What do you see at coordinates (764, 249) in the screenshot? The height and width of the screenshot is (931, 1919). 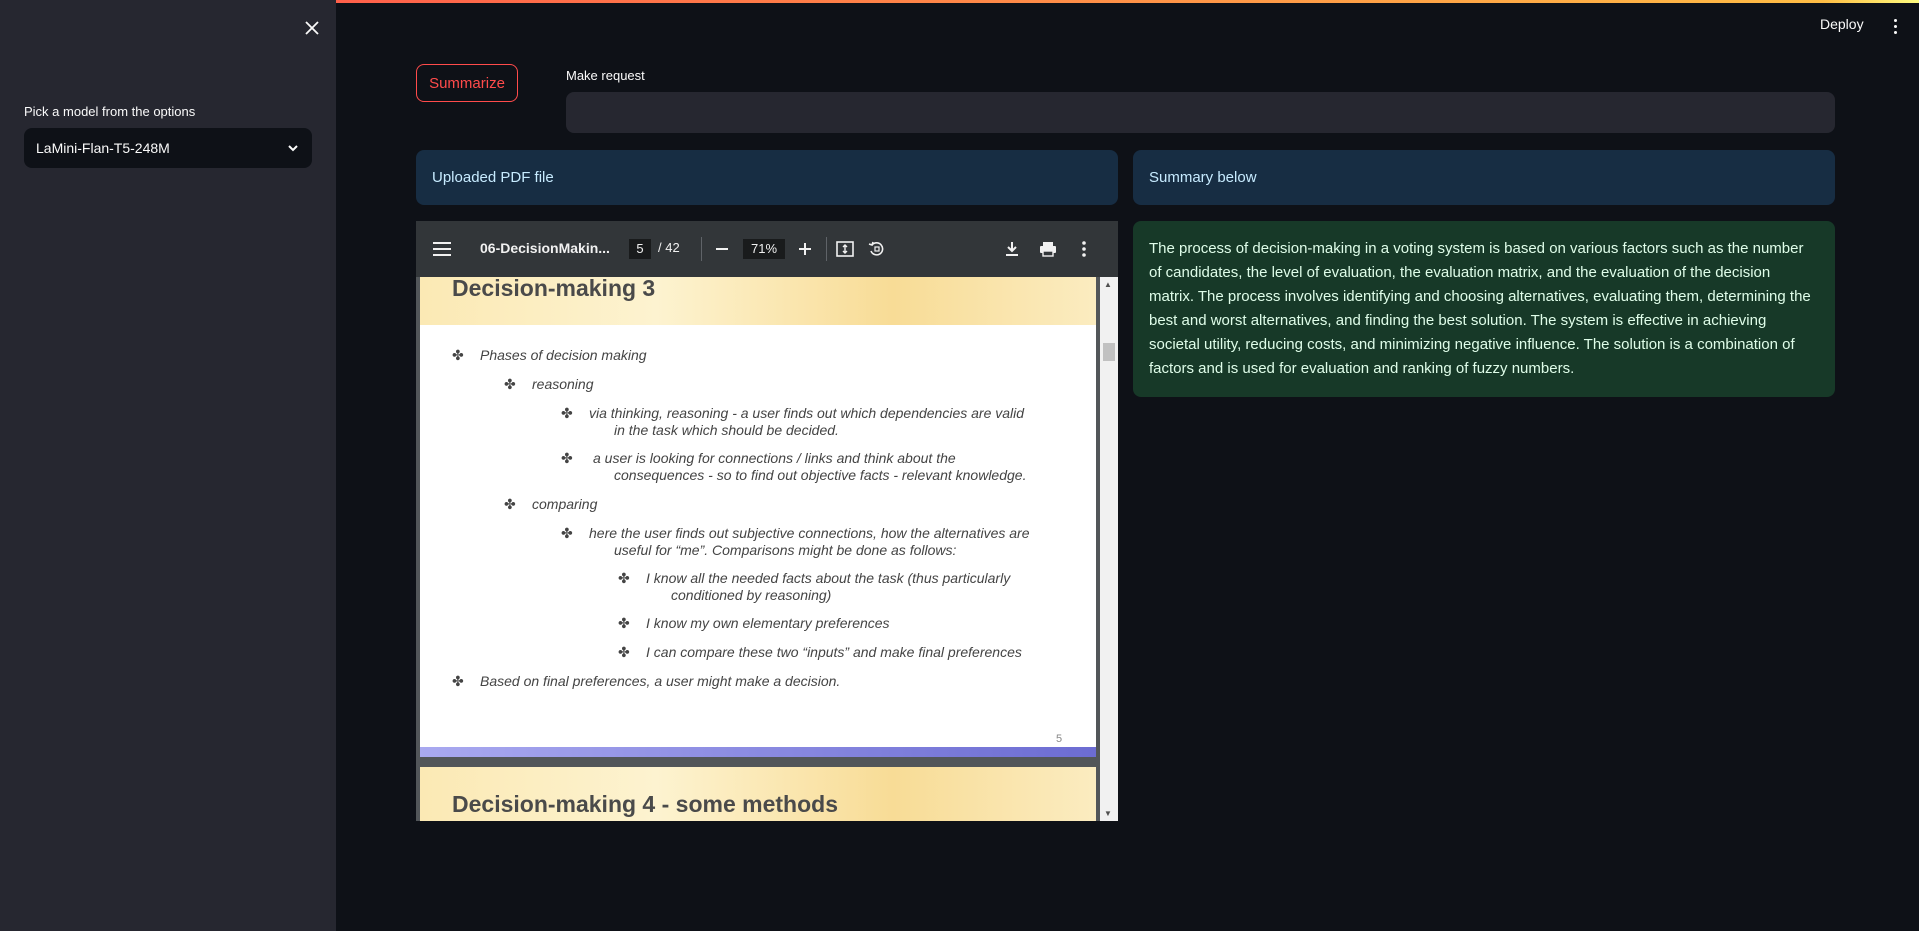 I see `zoom-level-input: 71%` at bounding box center [764, 249].